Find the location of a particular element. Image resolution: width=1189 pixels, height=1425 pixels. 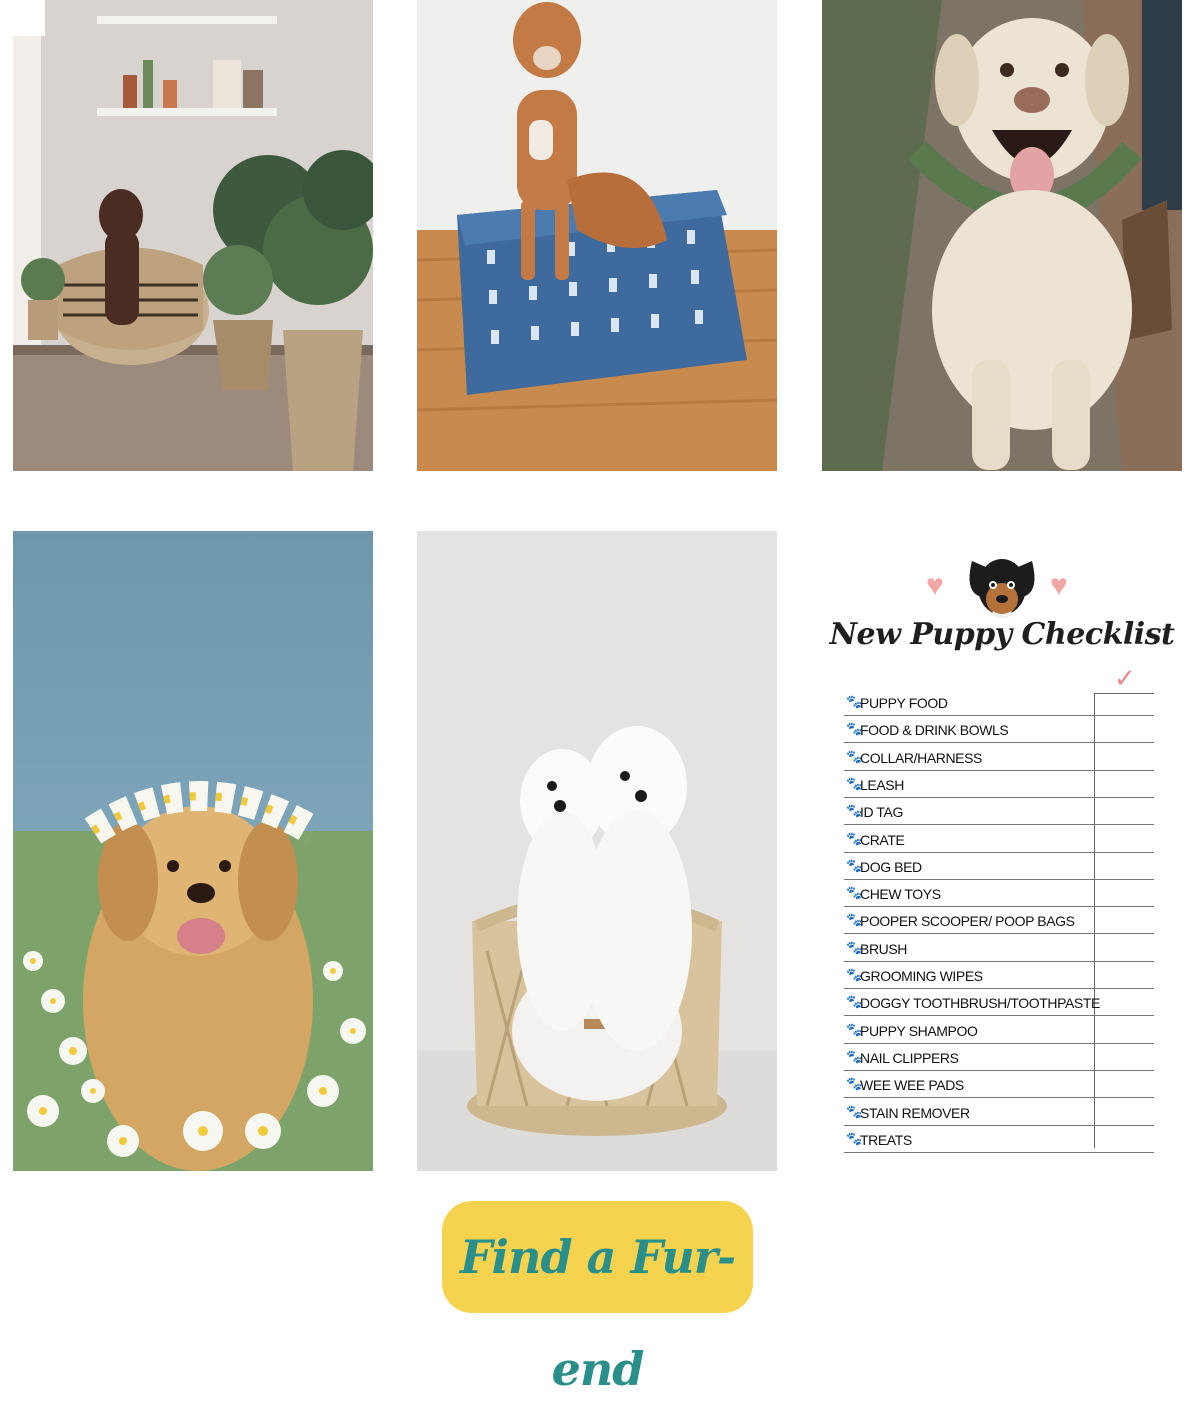

checklist-item-label: BRUSH is located at coordinates (884, 948).